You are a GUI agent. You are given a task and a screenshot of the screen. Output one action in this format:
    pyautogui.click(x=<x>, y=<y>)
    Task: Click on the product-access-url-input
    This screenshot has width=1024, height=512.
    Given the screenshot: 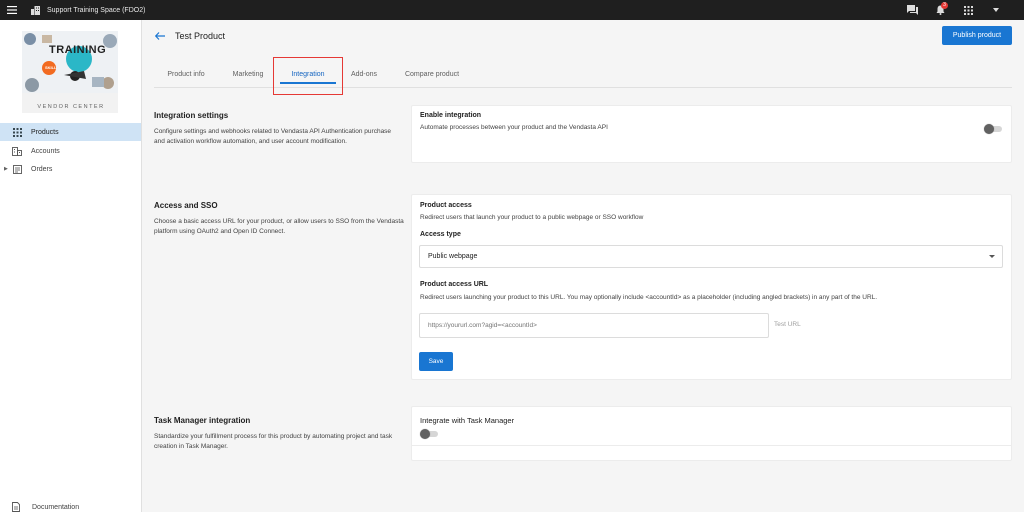 What is the action you would take?
    pyautogui.click(x=594, y=325)
    